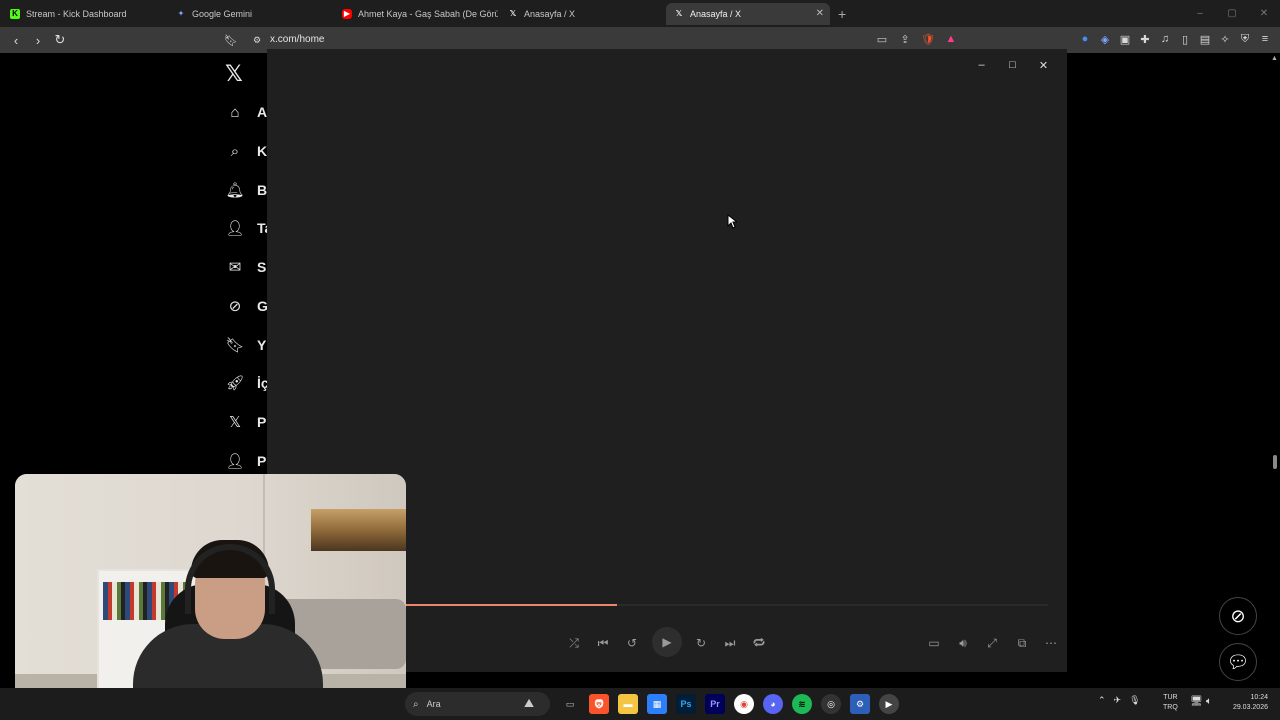 The width and height of the screenshot is (1280, 720). Describe the element at coordinates (599, 704) in the screenshot. I see `brave-browser-icon: 🦁︎` at that location.